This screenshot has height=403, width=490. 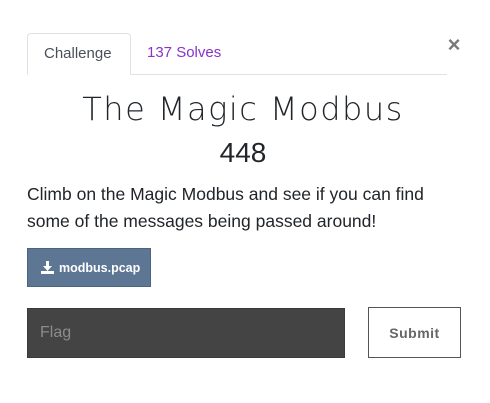 What do you see at coordinates (186, 333) in the screenshot?
I see `flag-input` at bounding box center [186, 333].